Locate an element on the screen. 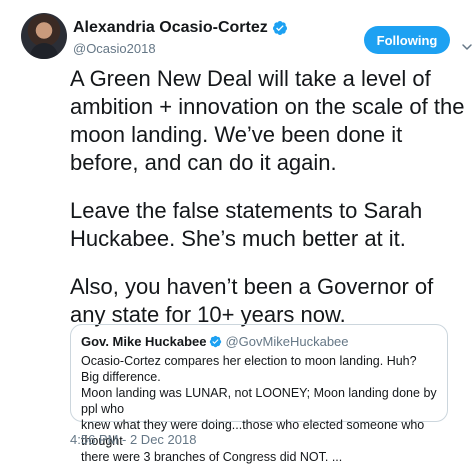 The image size is (474, 465). following-button: Following is located at coordinates (407, 40).